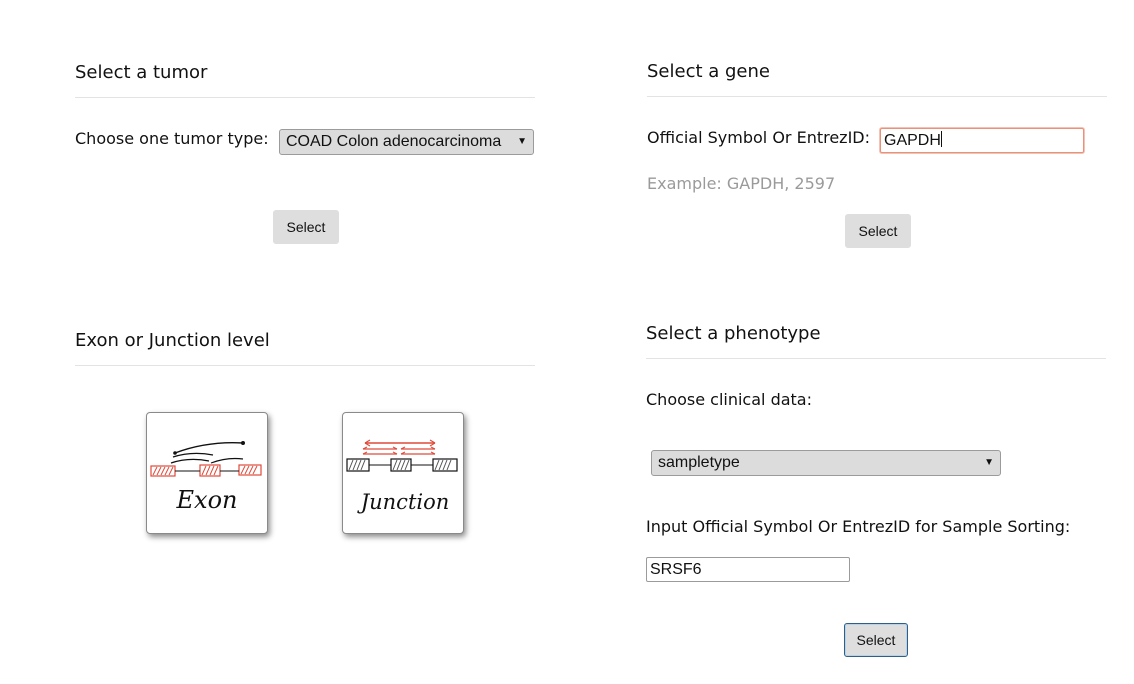 Image resolution: width=1134 pixels, height=684 pixels. I want to click on tumor-panel-title: Select a tumor, so click(305, 80).